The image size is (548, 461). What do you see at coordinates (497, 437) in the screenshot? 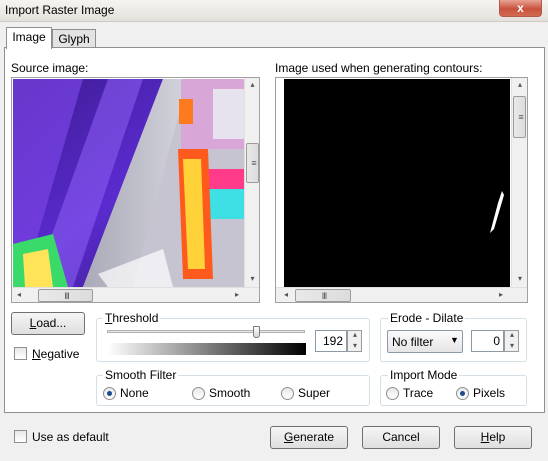
I see `help-label: elp` at bounding box center [497, 437].